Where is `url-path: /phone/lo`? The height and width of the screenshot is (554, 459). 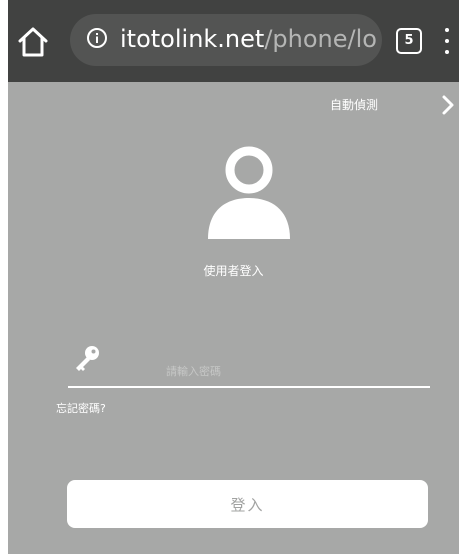
url-path: /phone/lo is located at coordinates (320, 39).